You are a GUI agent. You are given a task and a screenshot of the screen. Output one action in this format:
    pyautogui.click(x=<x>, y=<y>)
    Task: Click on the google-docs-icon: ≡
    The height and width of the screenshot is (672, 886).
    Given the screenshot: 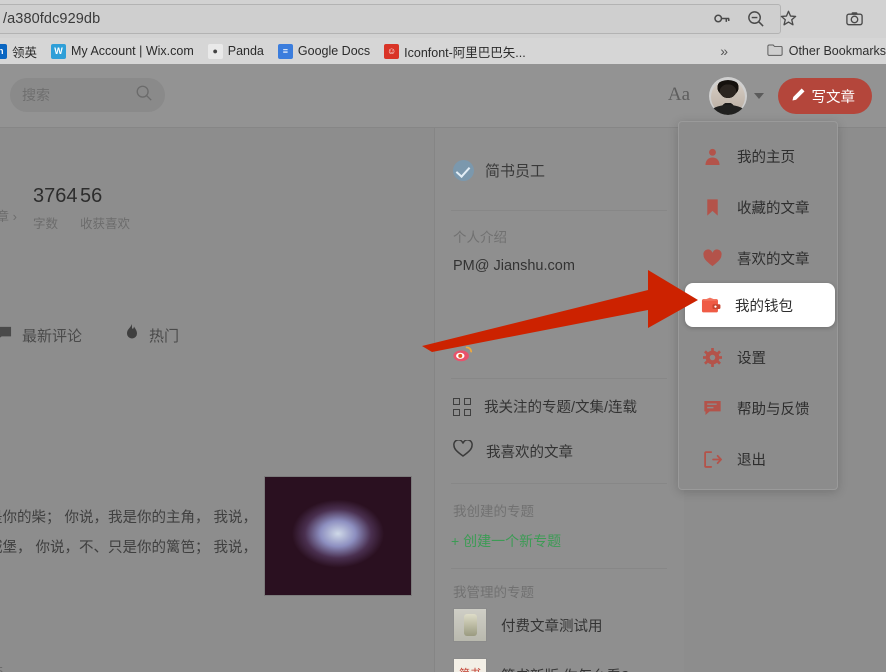 What is the action you would take?
    pyautogui.click(x=285, y=51)
    